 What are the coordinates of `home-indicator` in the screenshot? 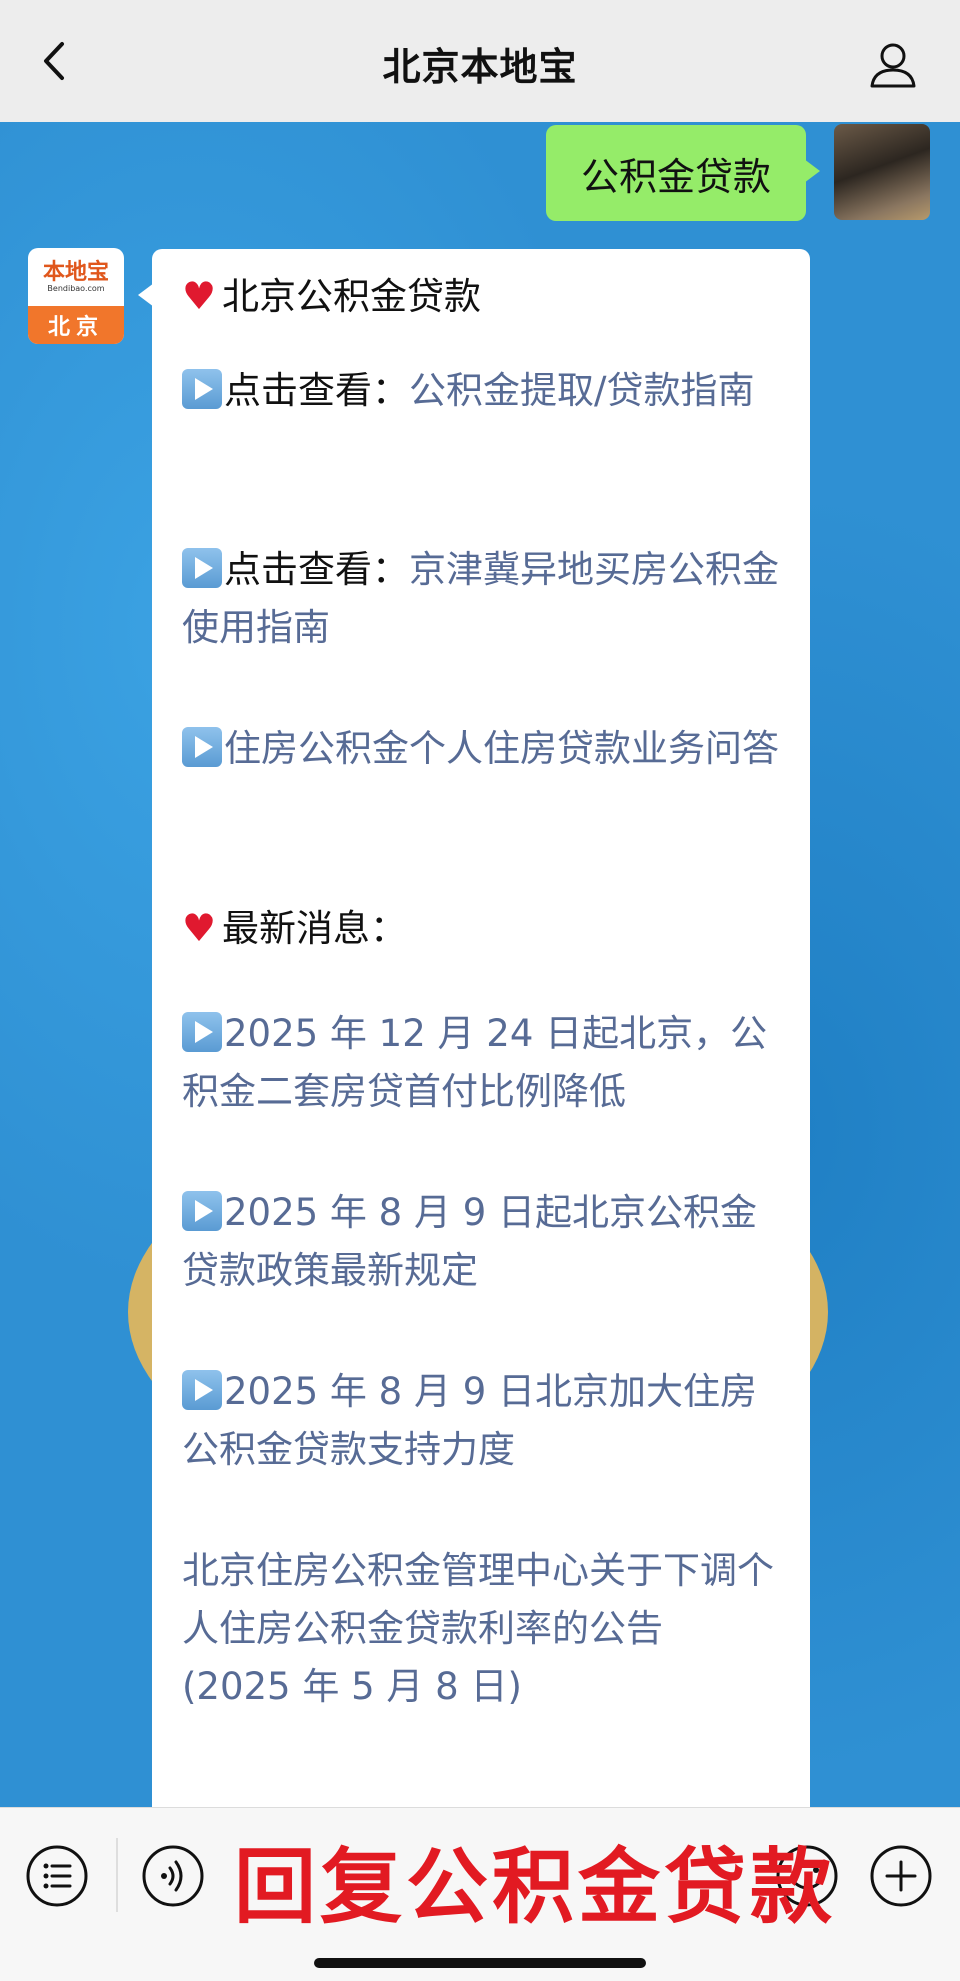 It's located at (480, 1963).